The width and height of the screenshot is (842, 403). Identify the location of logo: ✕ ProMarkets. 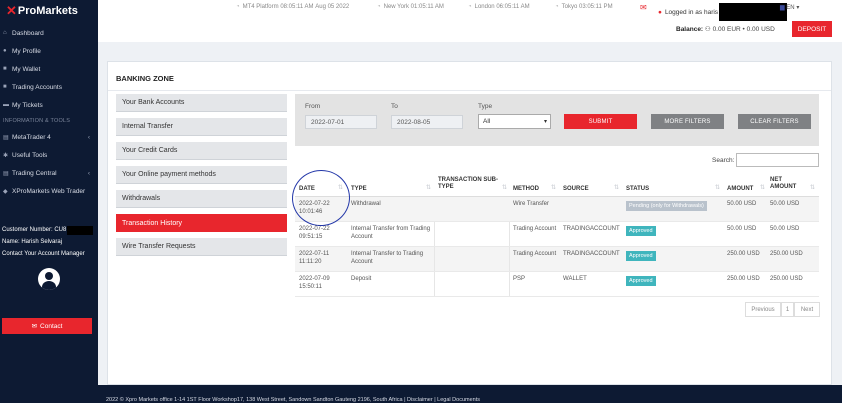
(49, 11).